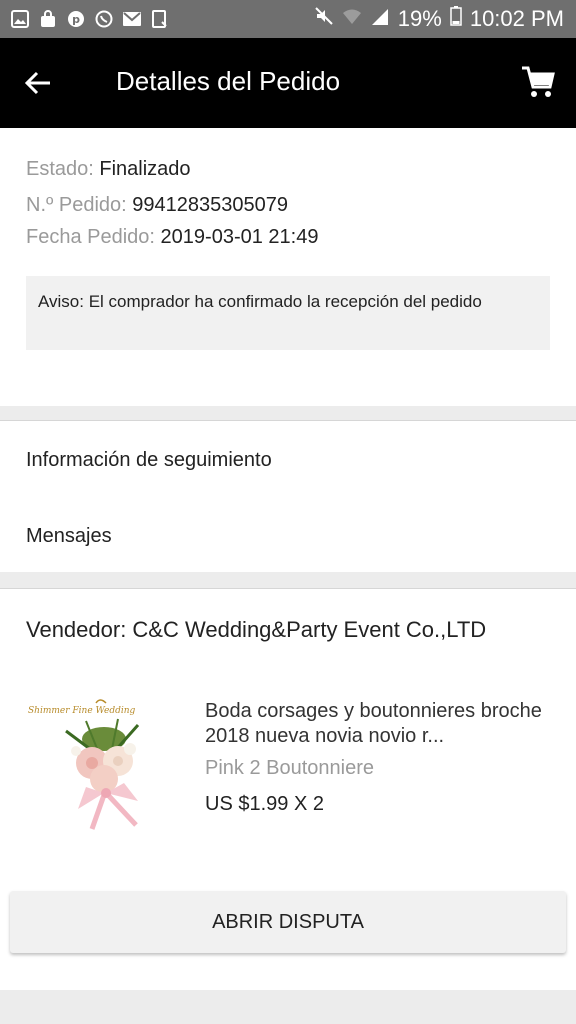 Image resolution: width=576 pixels, height=1024 pixels. Describe the element at coordinates (82, 711) in the screenshot. I see `svg-text: Shimmer Fine Wedding` at that location.